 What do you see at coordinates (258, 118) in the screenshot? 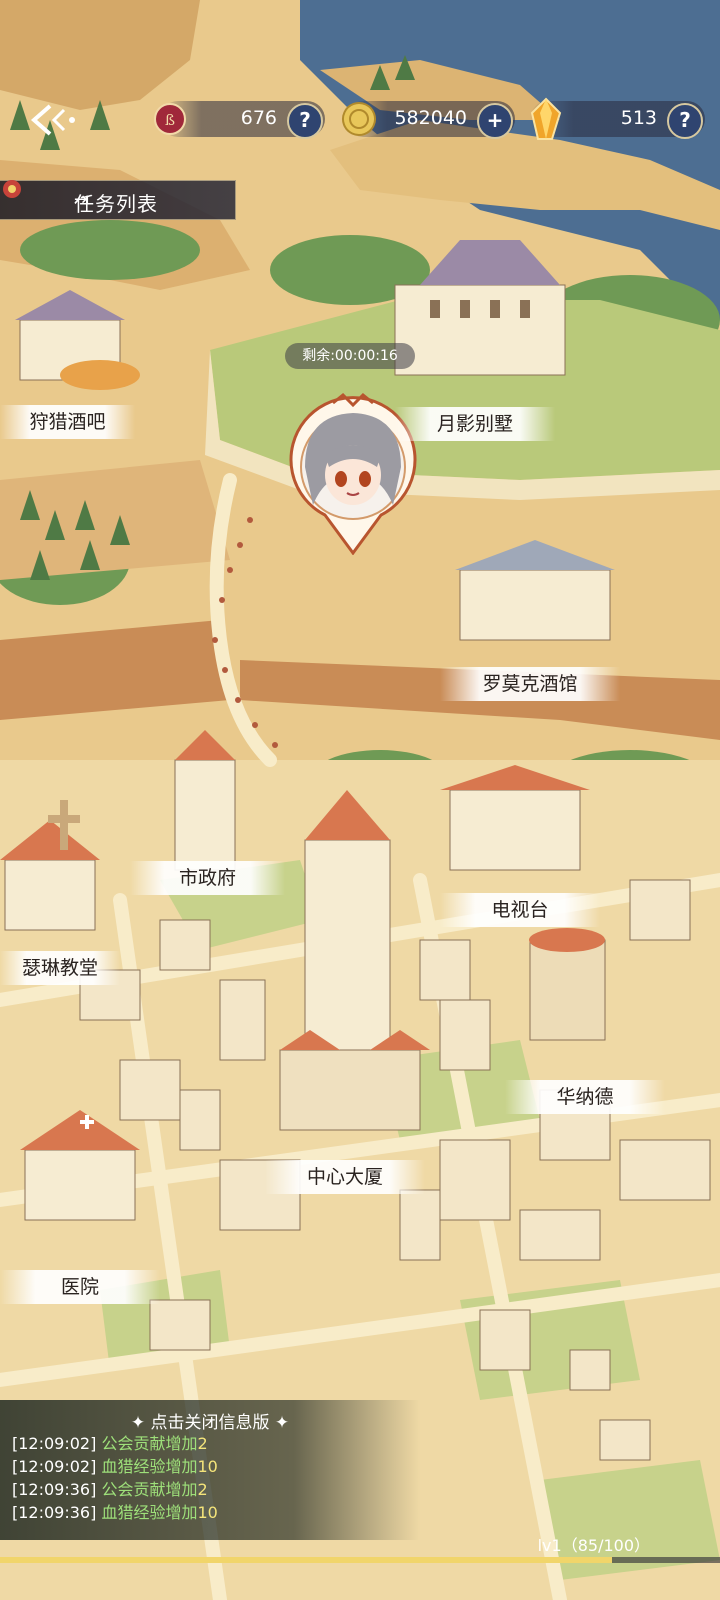
I see `stamina-value: 676` at bounding box center [258, 118].